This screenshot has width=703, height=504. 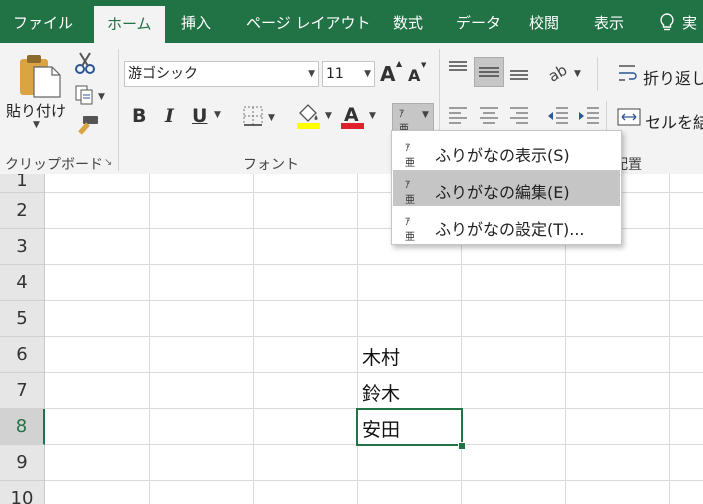 I want to click on align-center-icon, so click(x=489, y=118).